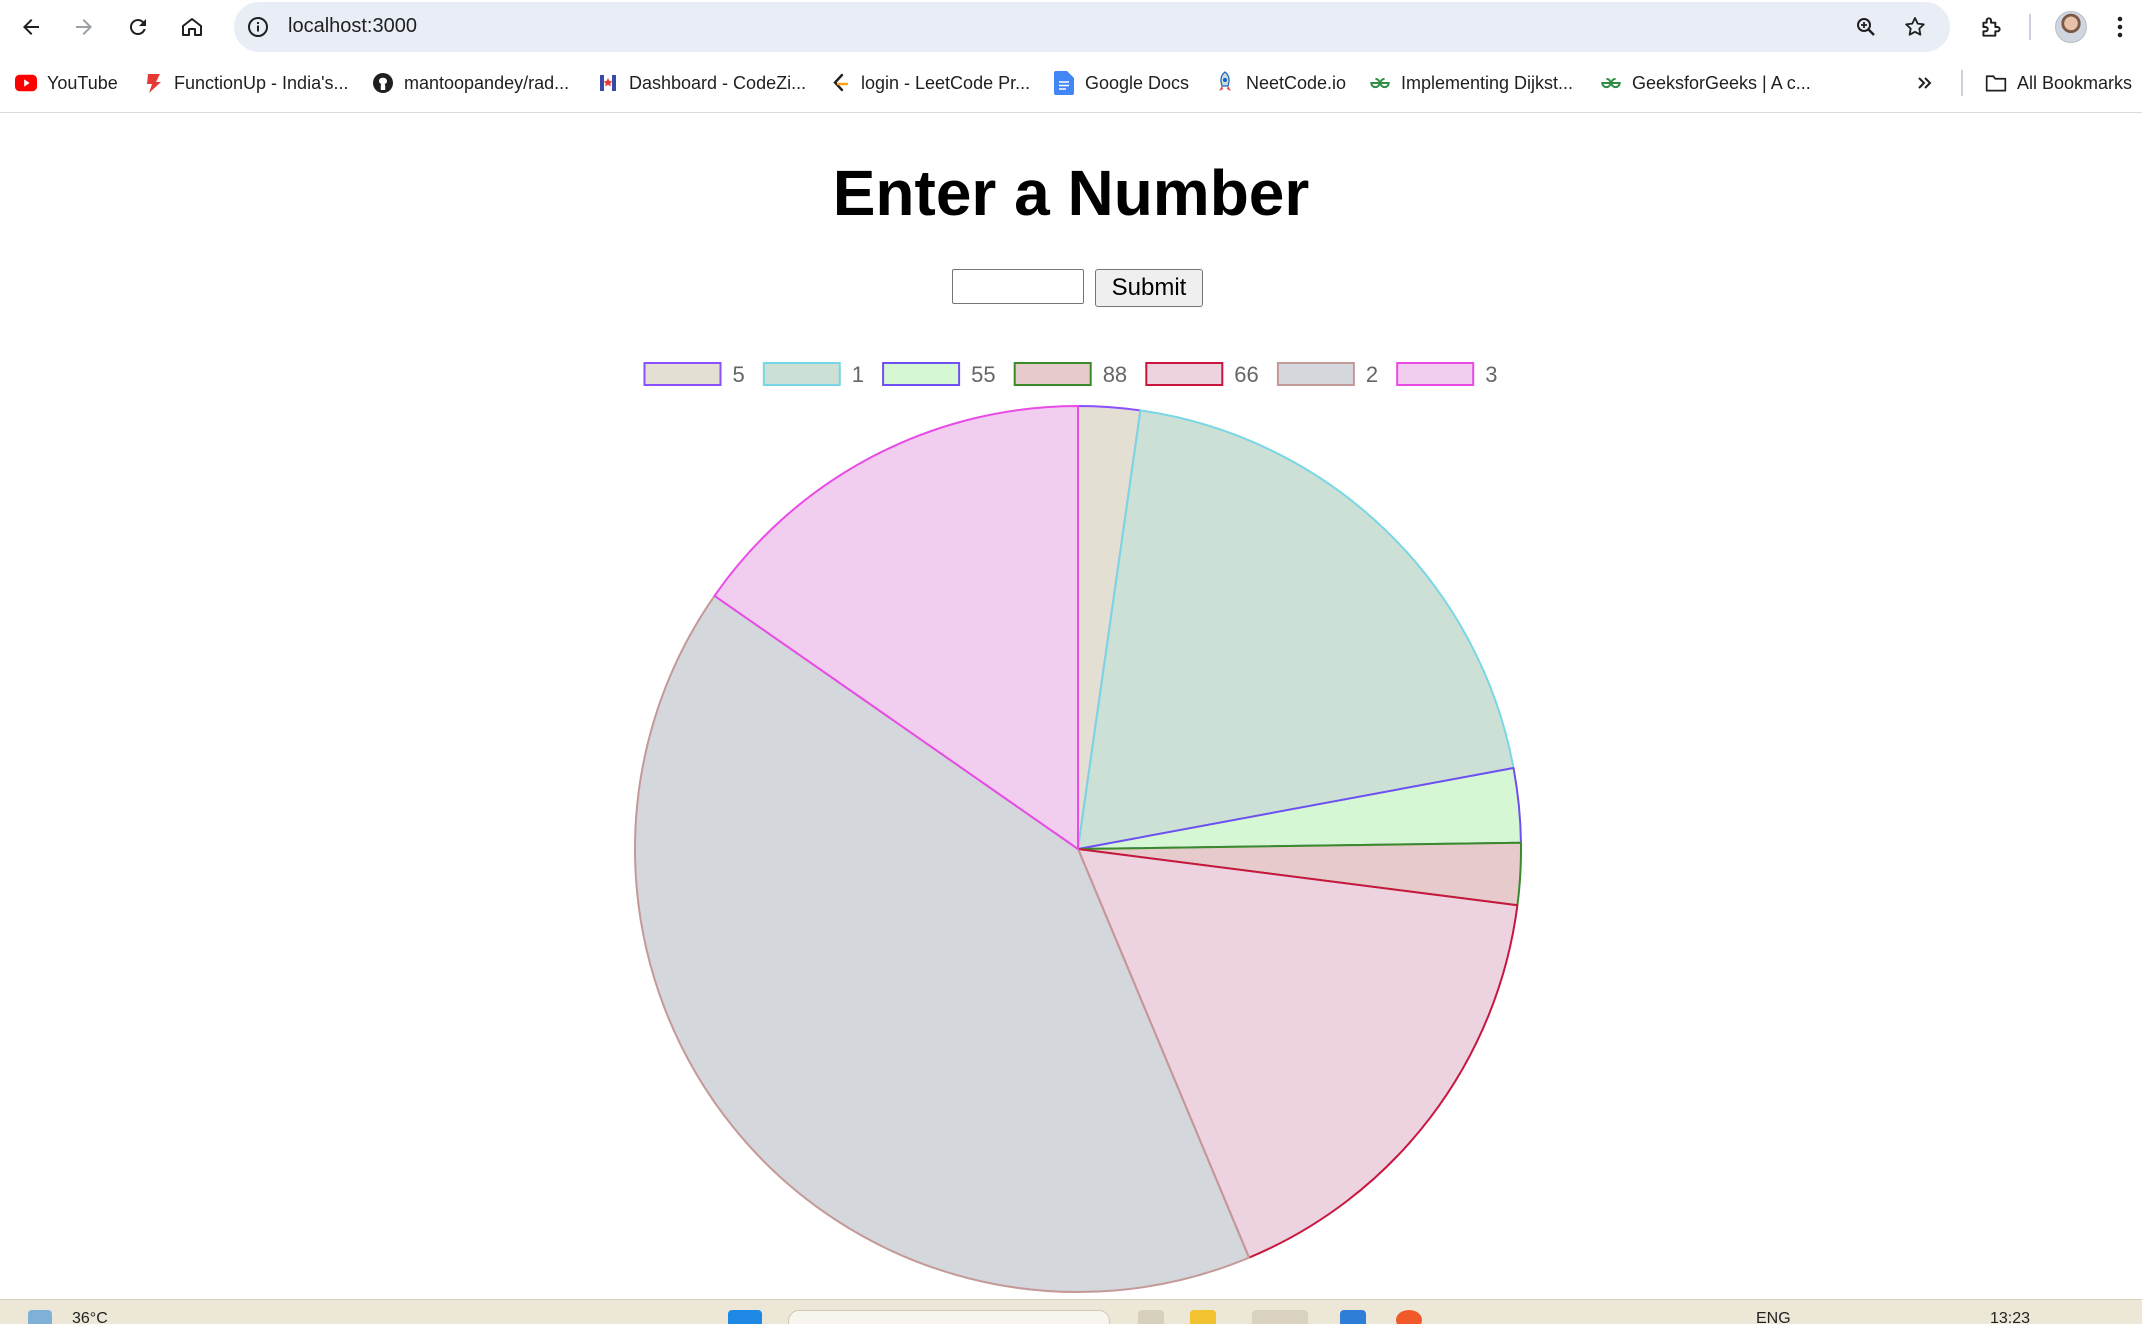 This screenshot has width=2142, height=1324. I want to click on bookmark-google-docs: Google Docs, so click(1121, 83).